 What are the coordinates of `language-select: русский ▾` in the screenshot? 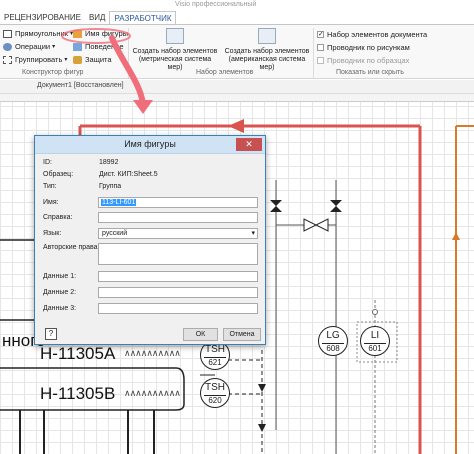 It's located at (178, 233).